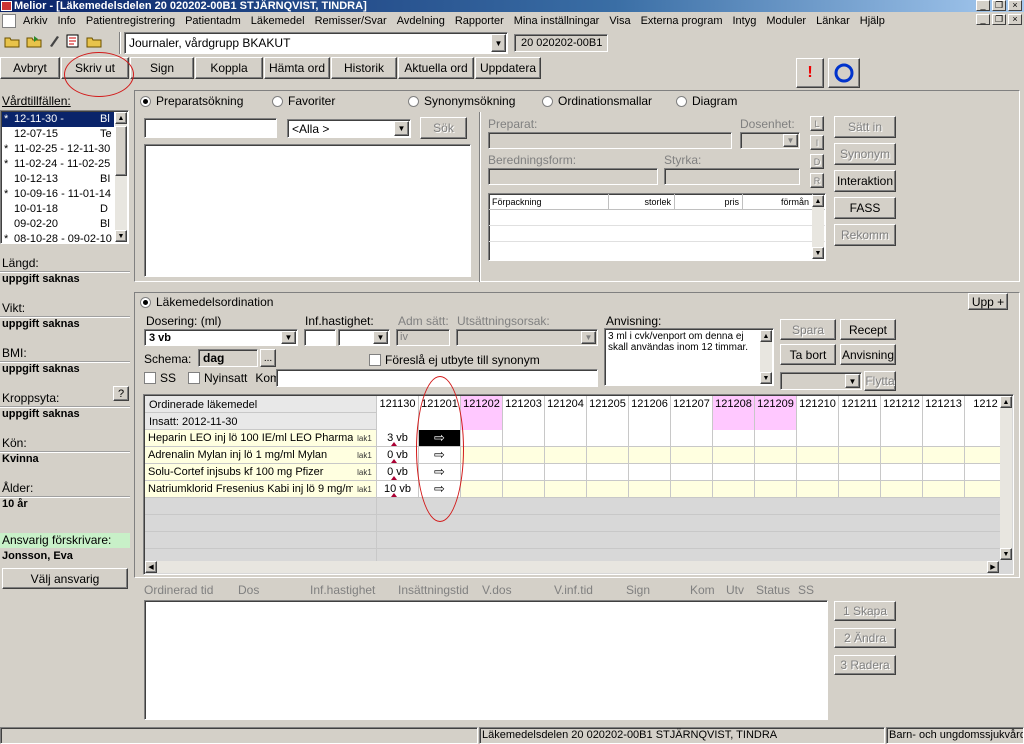 The image size is (1024, 744). What do you see at coordinates (999, 19) in the screenshot?
I see `mdi-restore-icon: ❐` at bounding box center [999, 19].